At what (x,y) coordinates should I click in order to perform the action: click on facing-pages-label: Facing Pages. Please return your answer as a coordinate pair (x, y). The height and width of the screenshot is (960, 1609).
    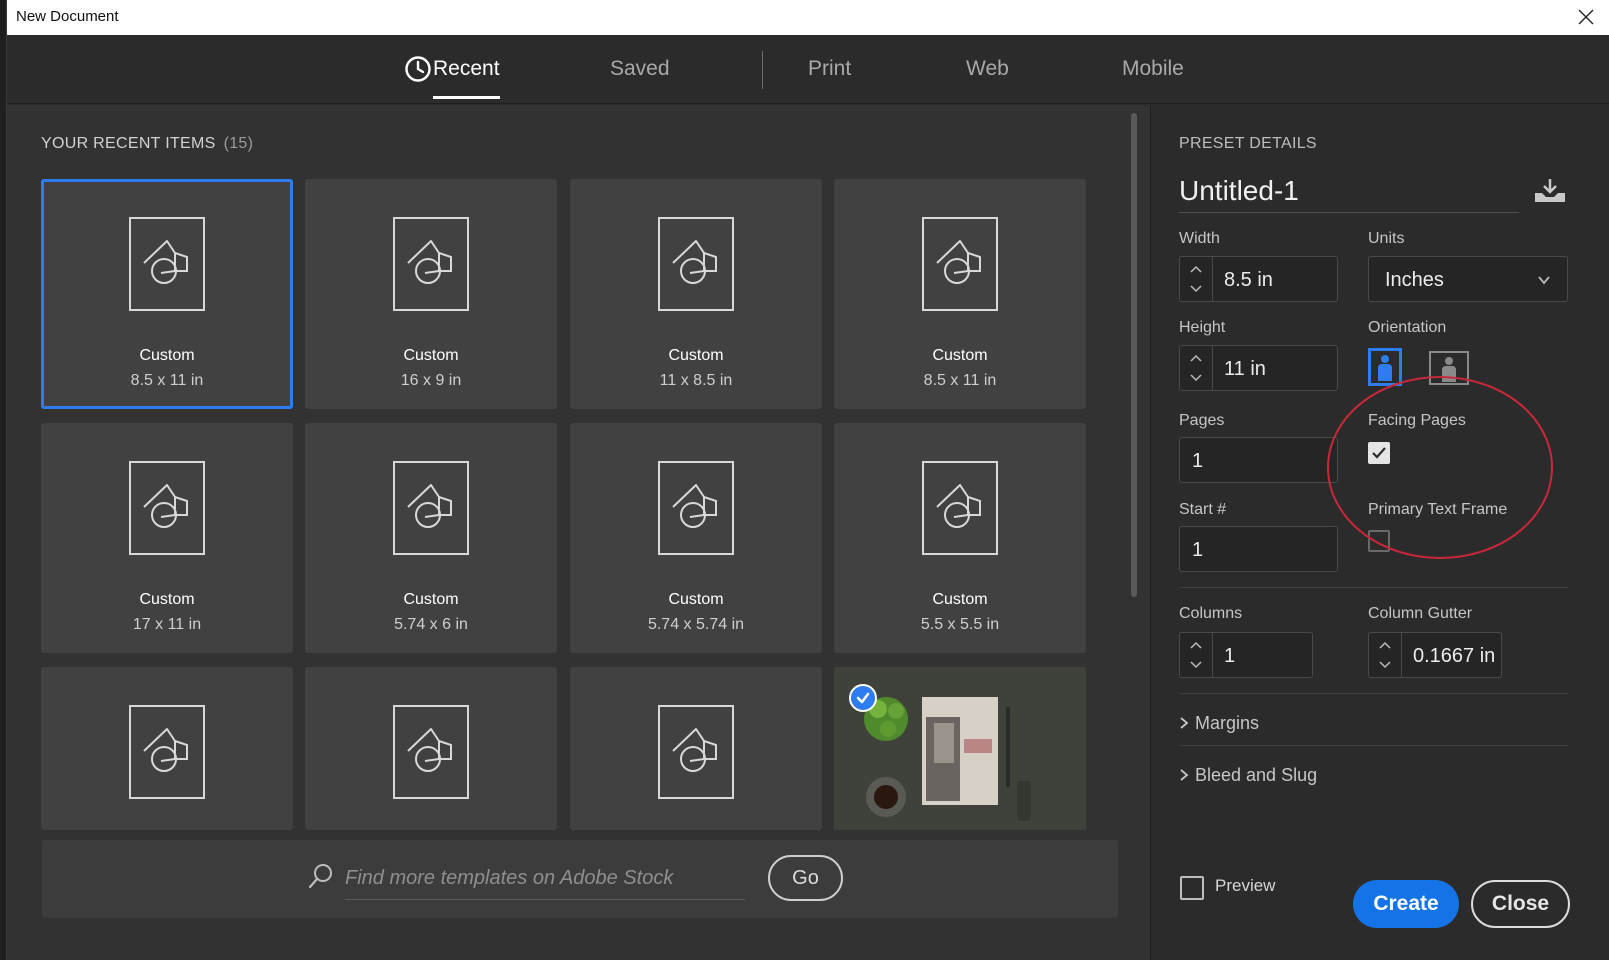
    Looking at the image, I should click on (1417, 420).